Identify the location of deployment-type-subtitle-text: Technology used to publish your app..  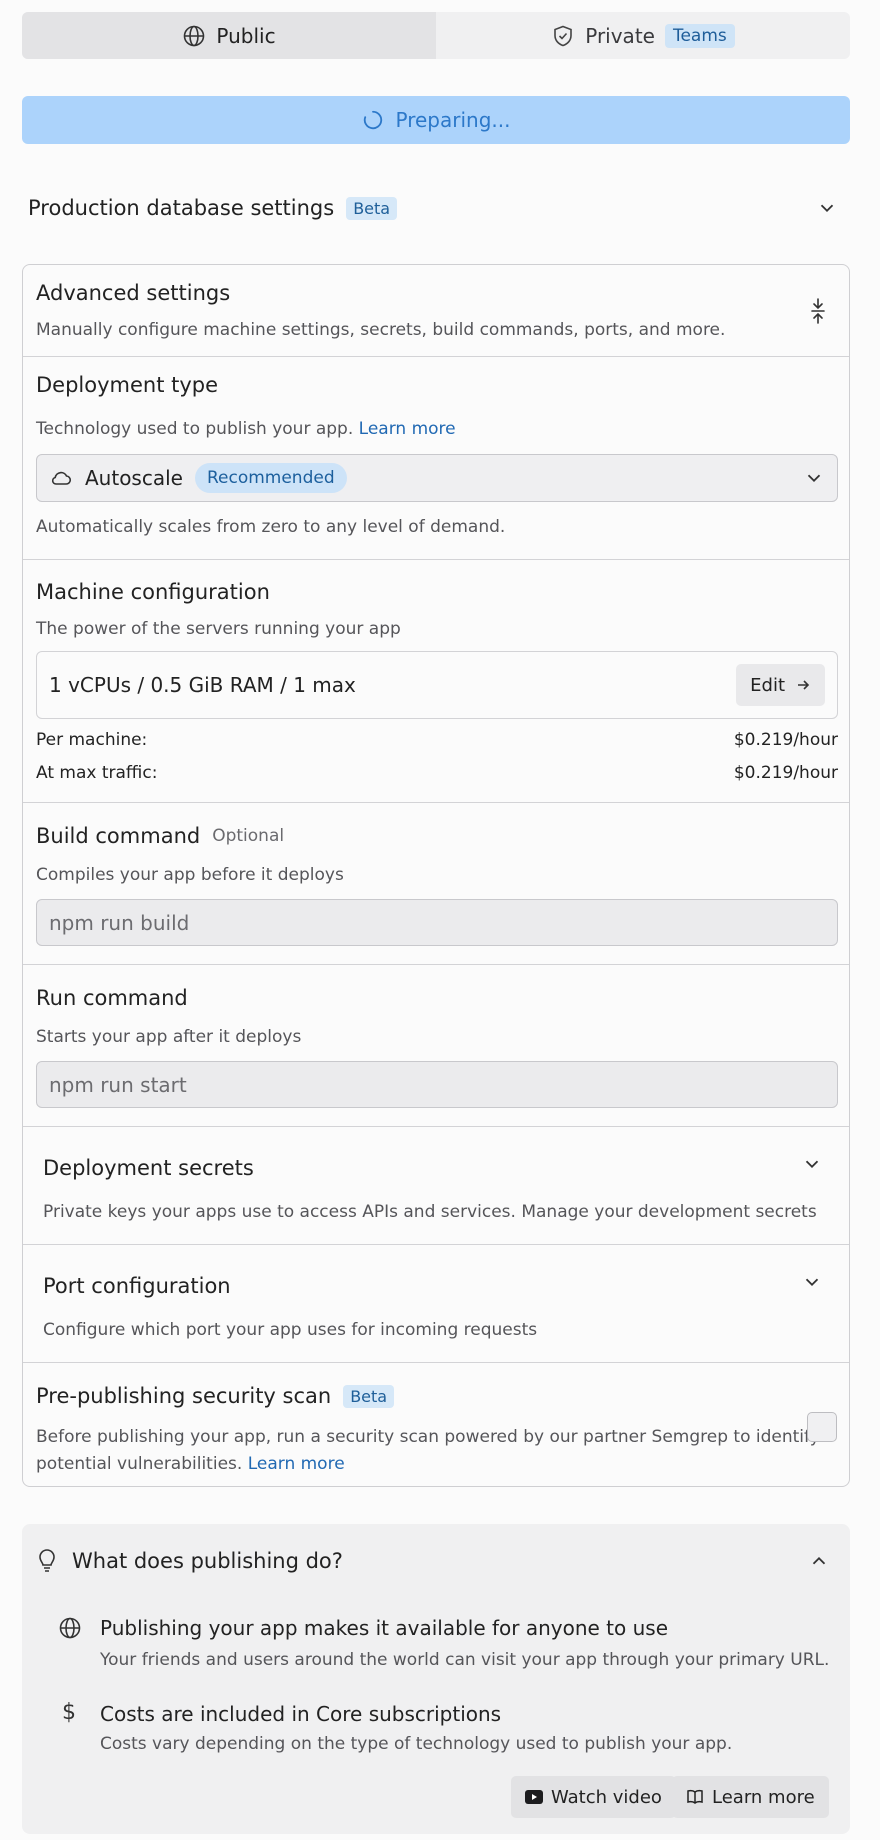
(195, 429).